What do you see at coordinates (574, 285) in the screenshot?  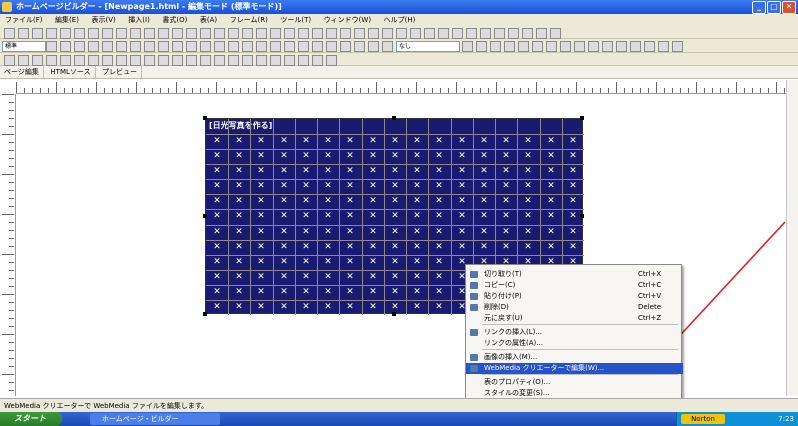 I see `context-menu-item: コピー(C) Ctrl+C` at bounding box center [574, 285].